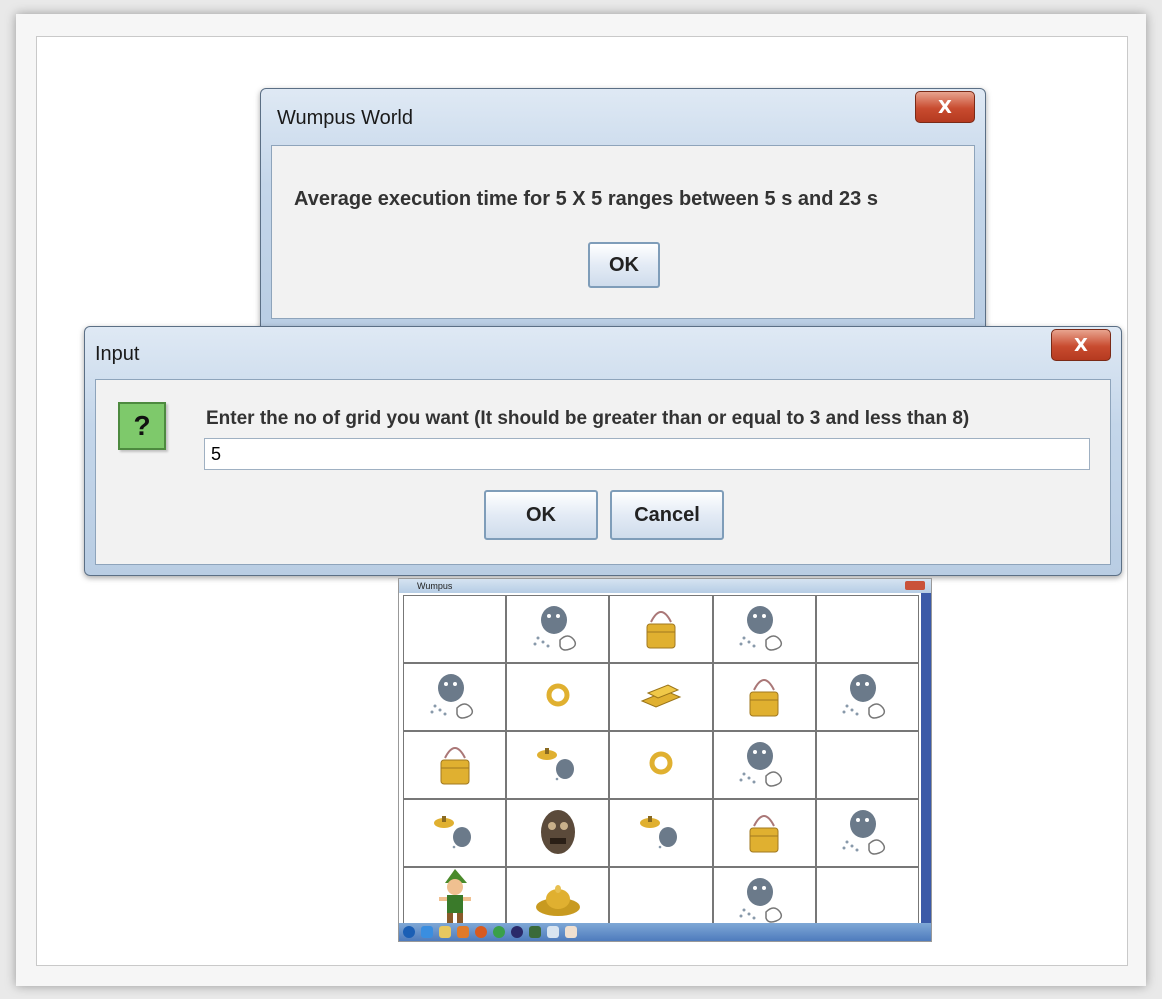  What do you see at coordinates (558, 901) in the screenshot?
I see `gold-pile-icon` at bounding box center [558, 901].